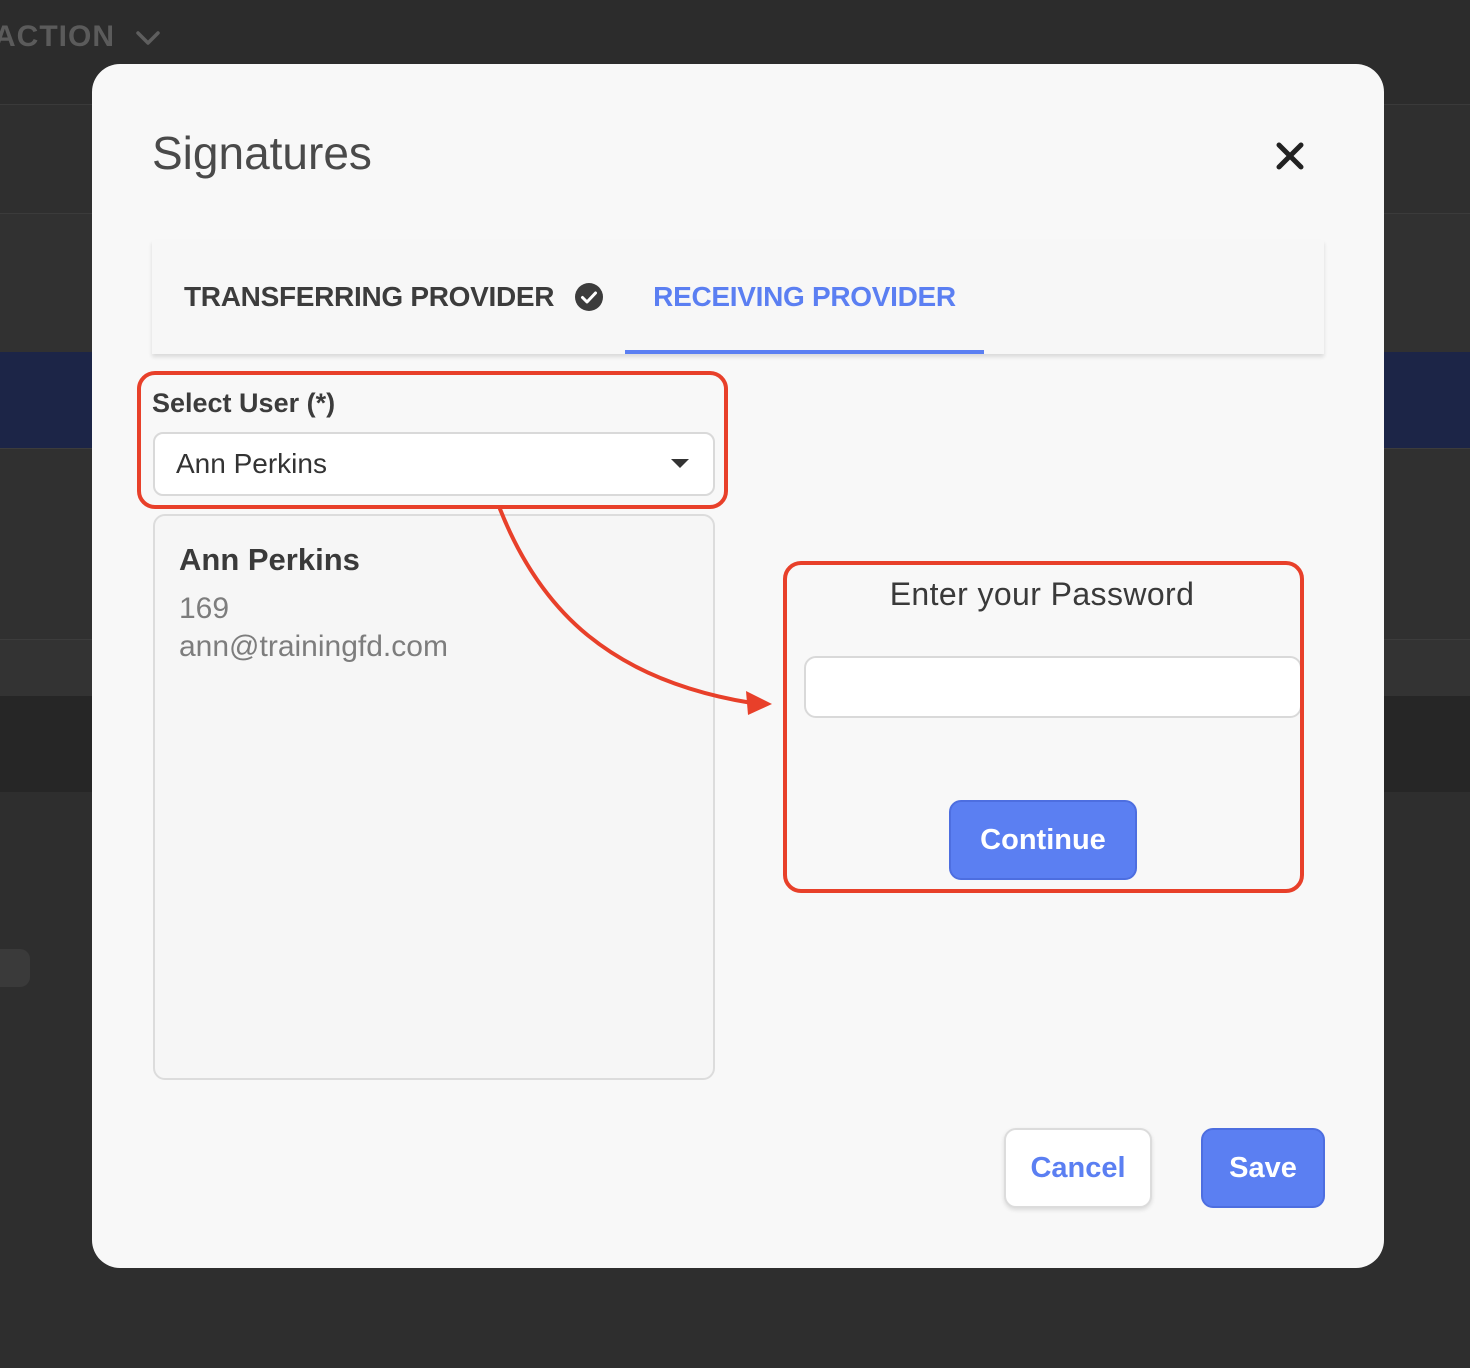 This screenshot has width=1470, height=1368. Describe the element at coordinates (244, 403) in the screenshot. I see `select-user-label: Select User (*)` at that location.